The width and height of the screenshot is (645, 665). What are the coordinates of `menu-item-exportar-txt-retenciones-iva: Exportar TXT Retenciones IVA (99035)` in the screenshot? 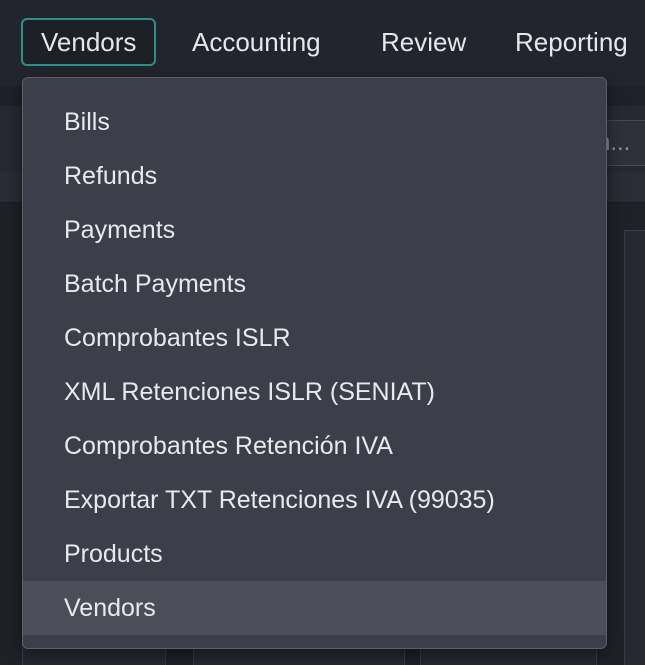 It's located at (314, 500).